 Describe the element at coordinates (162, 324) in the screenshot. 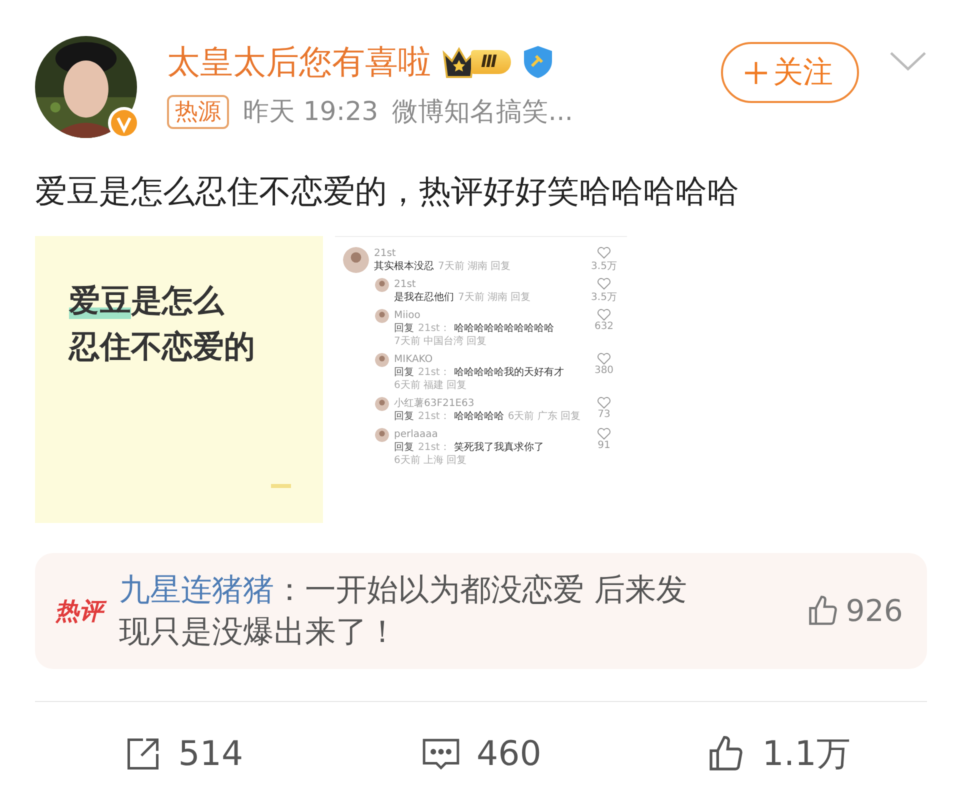

I see `card-text: 爱豆是怎么 忍住不恋爱的` at that location.